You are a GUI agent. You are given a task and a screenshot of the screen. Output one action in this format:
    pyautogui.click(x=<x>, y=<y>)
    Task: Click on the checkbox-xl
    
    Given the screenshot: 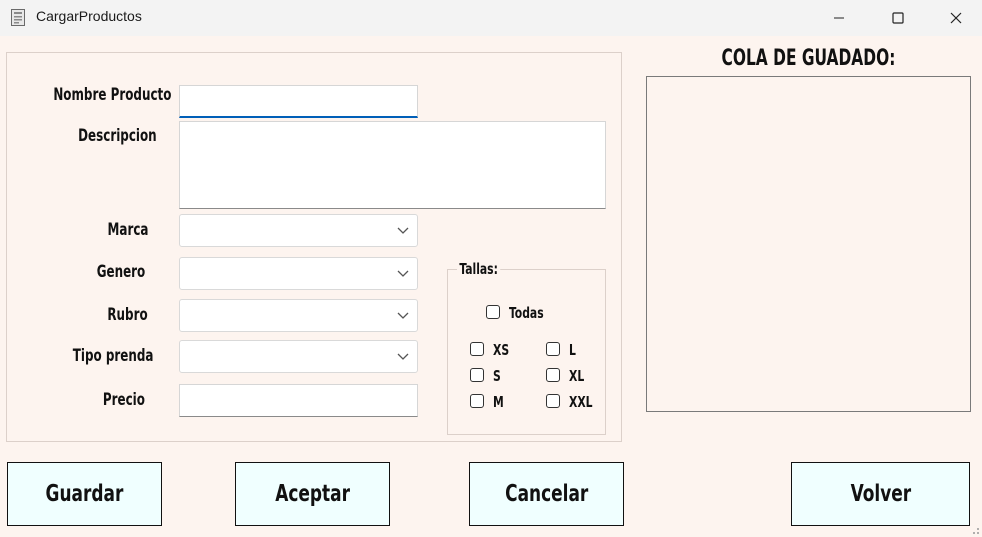 What is the action you would take?
    pyautogui.click(x=553, y=375)
    